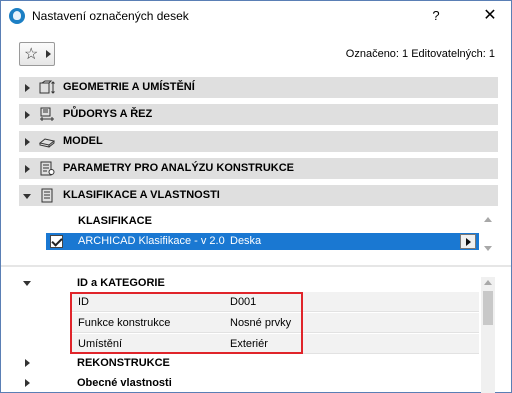 This screenshot has width=512, height=393. Describe the element at coordinates (488, 248) in the screenshot. I see `scroll-down-icon` at that location.